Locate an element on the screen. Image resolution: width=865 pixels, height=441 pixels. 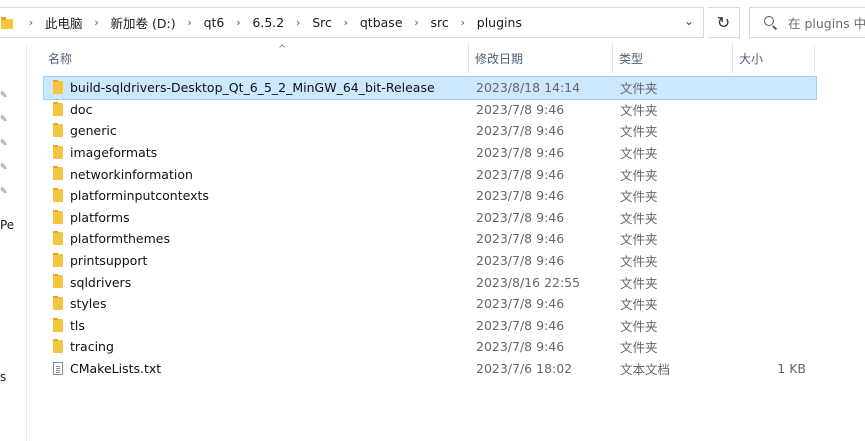
file-date: 2023/8/16 22:55 is located at coordinates (528, 282).